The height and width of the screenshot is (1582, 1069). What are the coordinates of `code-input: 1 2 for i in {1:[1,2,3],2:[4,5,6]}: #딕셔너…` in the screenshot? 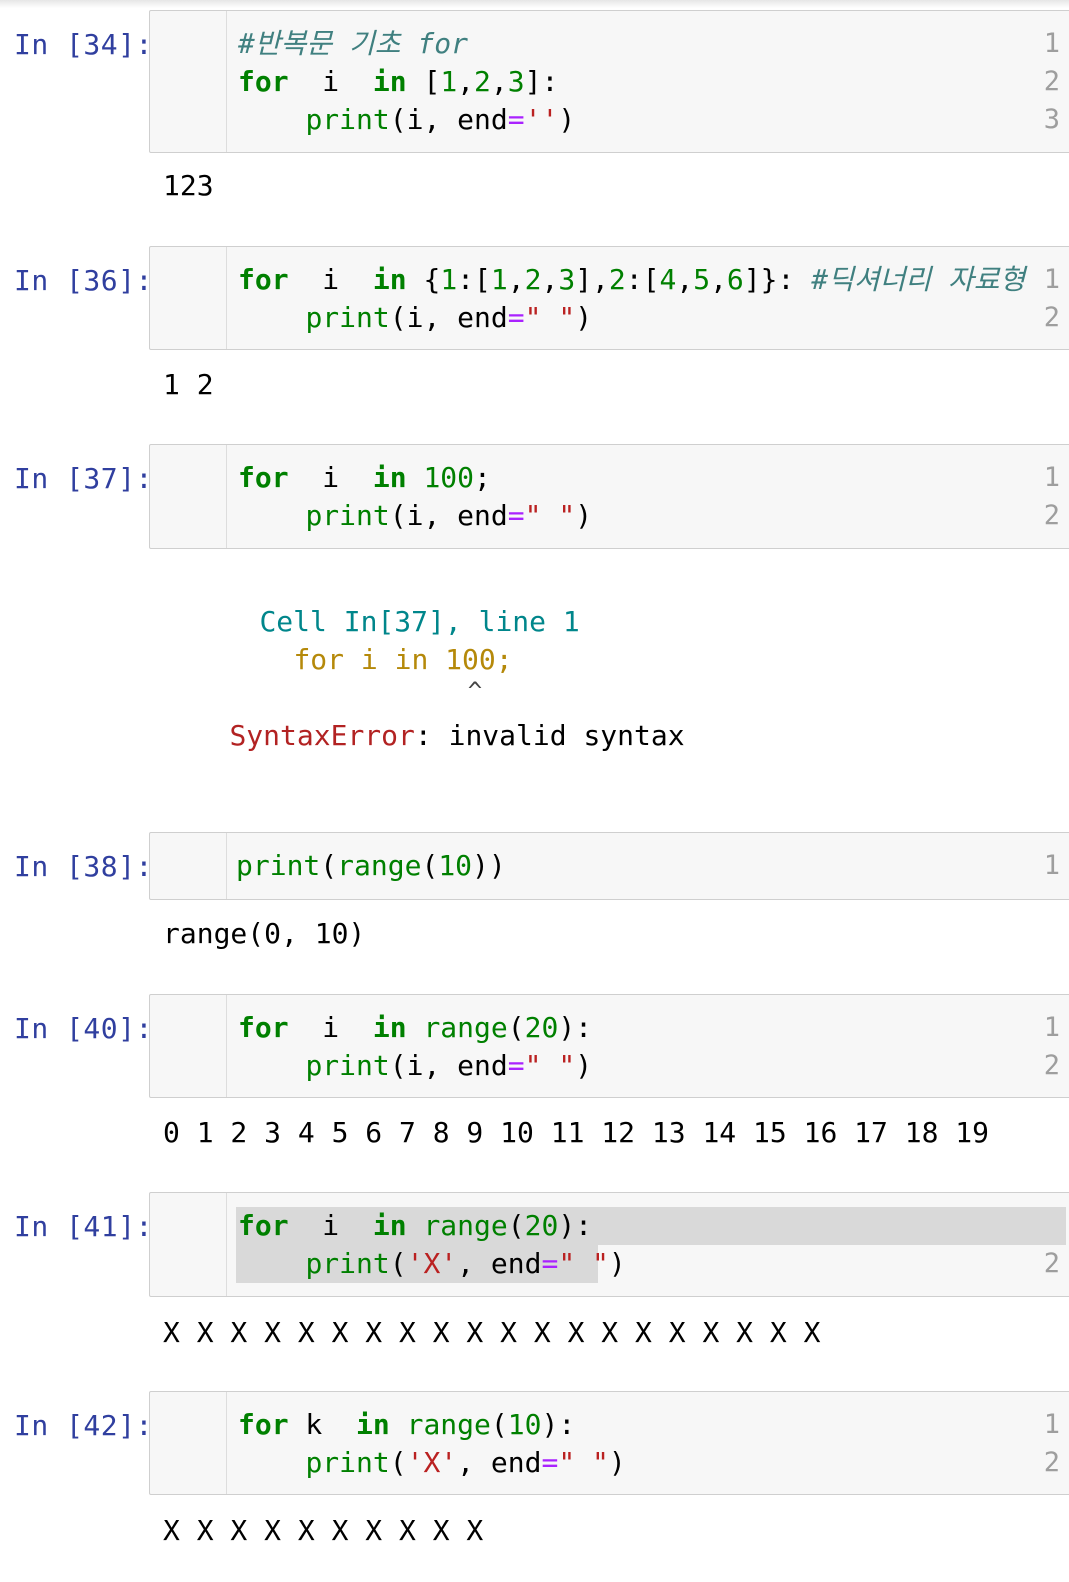 It's located at (609, 298).